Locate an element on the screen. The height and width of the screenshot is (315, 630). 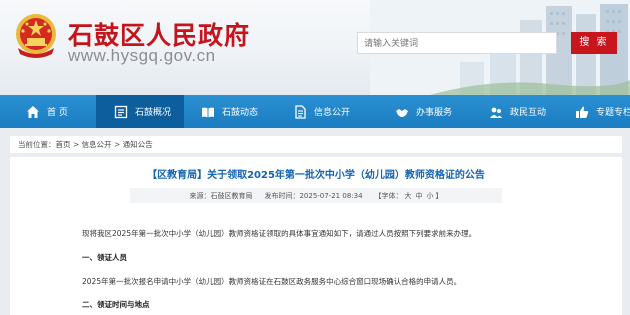
nav-label: 信息公开 is located at coordinates (332, 113).